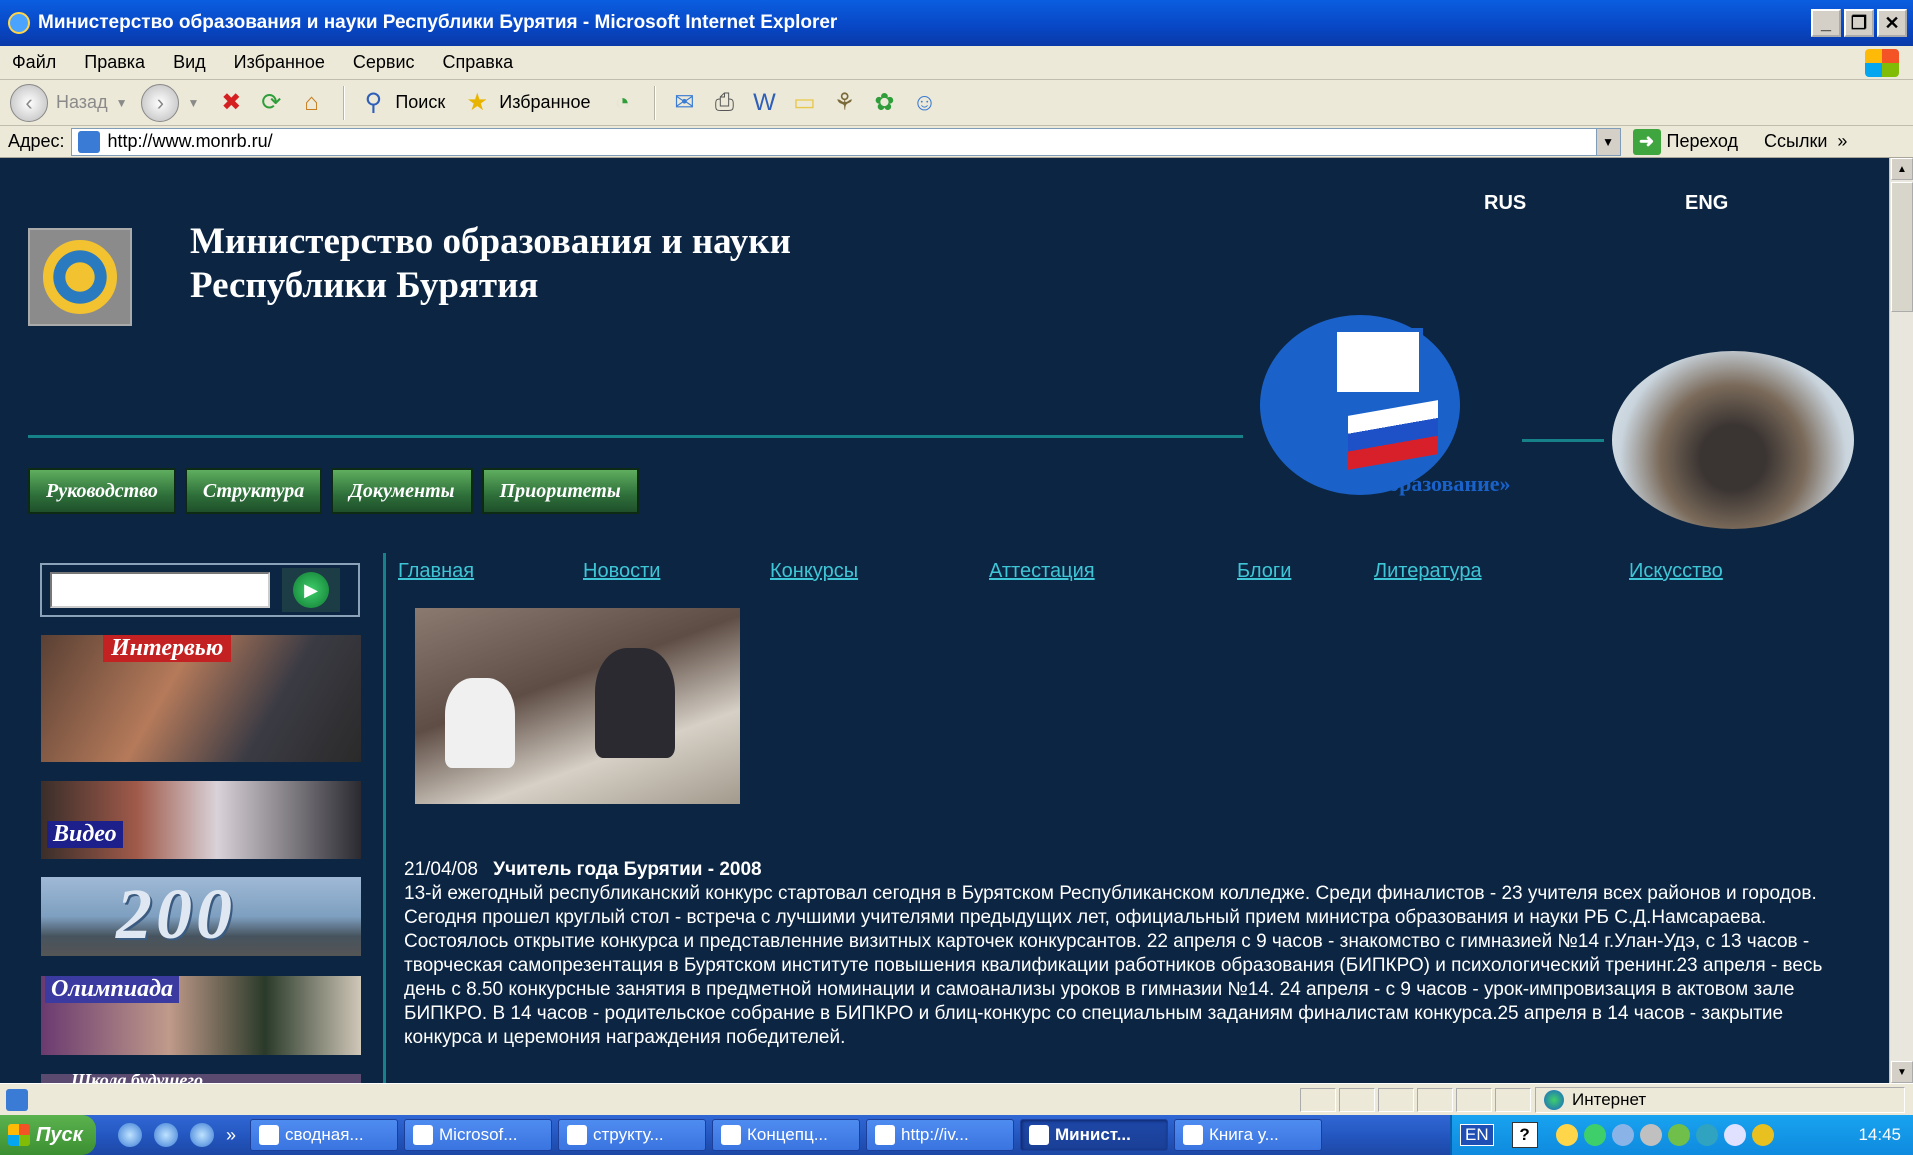  I want to click on note-icon: ▭, so click(804, 103).